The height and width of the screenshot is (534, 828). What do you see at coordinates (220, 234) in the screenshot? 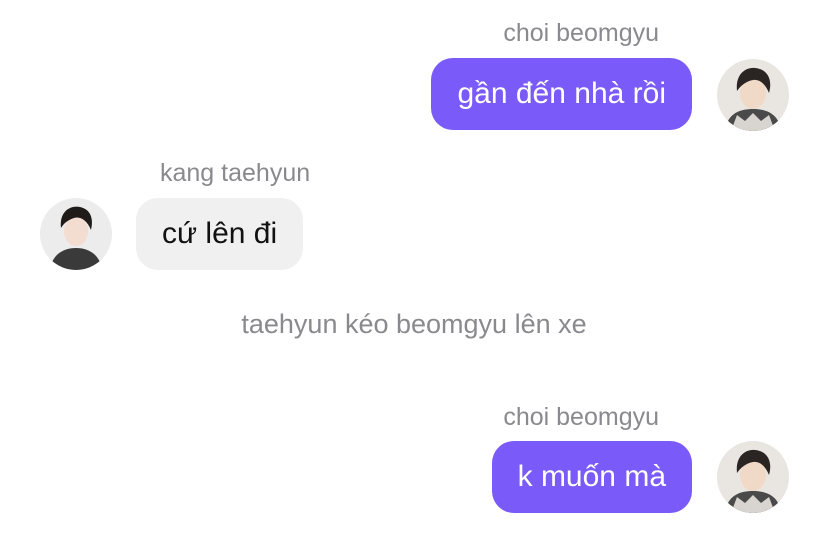
I see `message-bubble-incoming: cứ lên đi` at bounding box center [220, 234].